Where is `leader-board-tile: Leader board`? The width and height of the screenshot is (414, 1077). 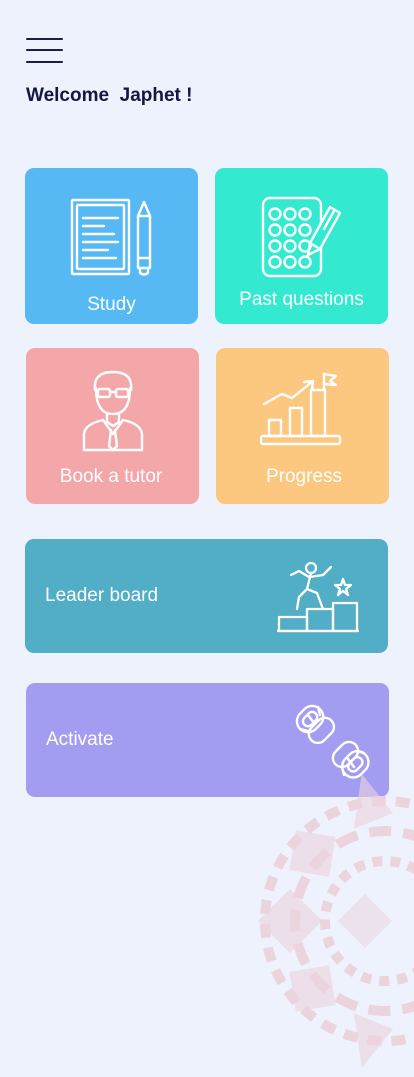
leader-board-tile: Leader board is located at coordinates (206, 596).